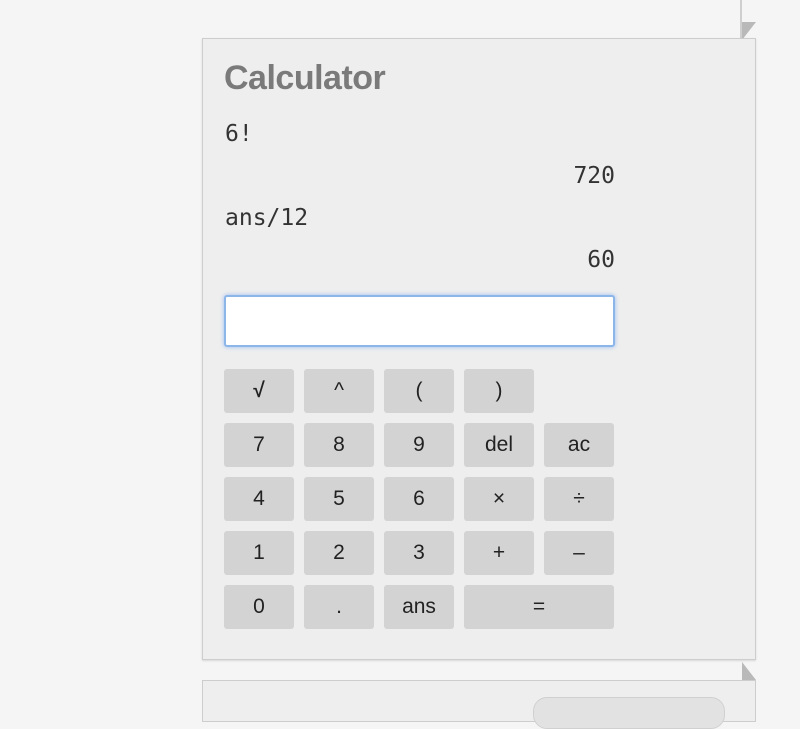 This screenshot has width=800, height=729. Describe the element at coordinates (579, 445) in the screenshot. I see `all-clear-button: ac` at that location.